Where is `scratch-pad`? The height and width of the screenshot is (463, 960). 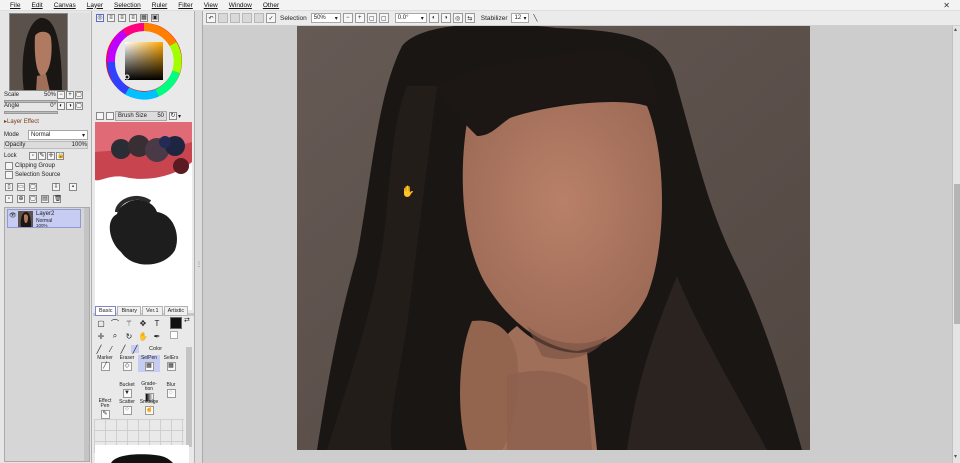 scratch-pad is located at coordinates (143, 216).